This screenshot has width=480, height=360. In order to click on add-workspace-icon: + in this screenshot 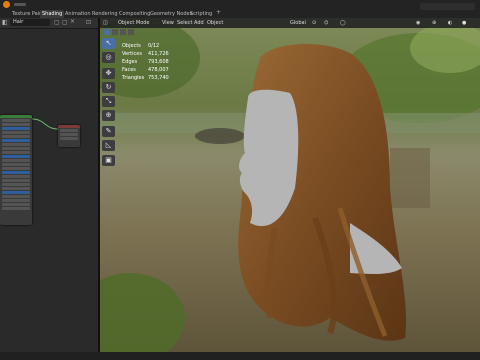, I will do `click(218, 12)`.